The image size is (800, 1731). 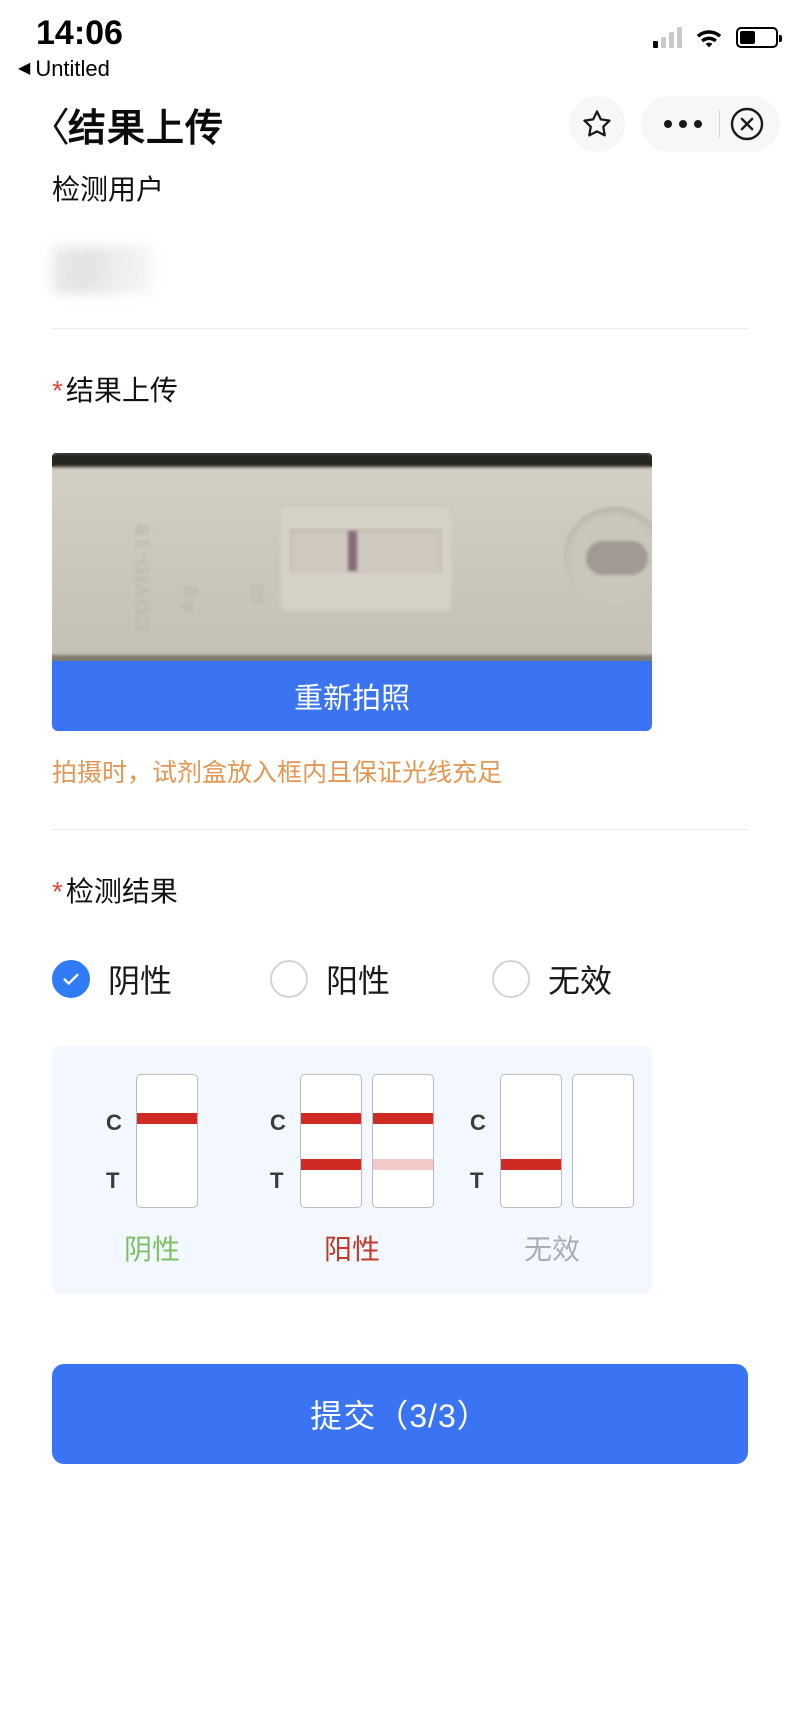 What do you see at coordinates (277, 773) in the screenshot?
I see `photo-hint-text: 拍摄时，试剂盒放入框内且保证光线充足` at bounding box center [277, 773].